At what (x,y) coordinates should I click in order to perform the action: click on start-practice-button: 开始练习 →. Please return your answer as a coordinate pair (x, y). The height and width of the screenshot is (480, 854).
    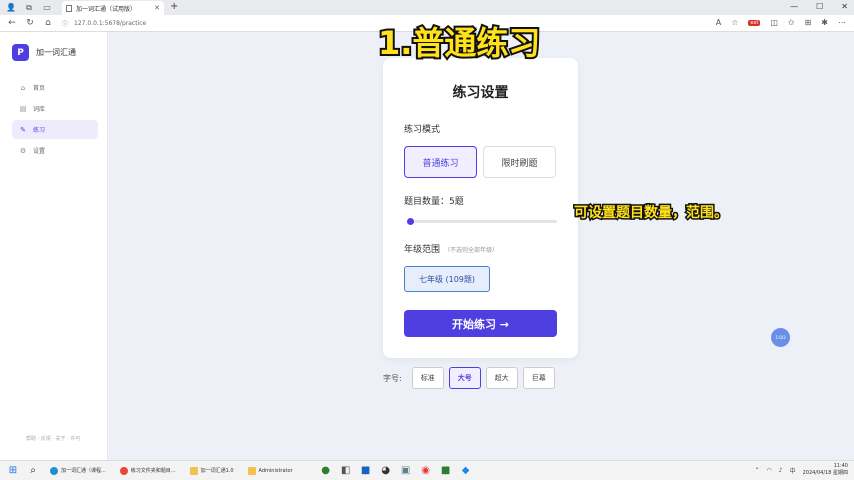
    Looking at the image, I should click on (480, 323).